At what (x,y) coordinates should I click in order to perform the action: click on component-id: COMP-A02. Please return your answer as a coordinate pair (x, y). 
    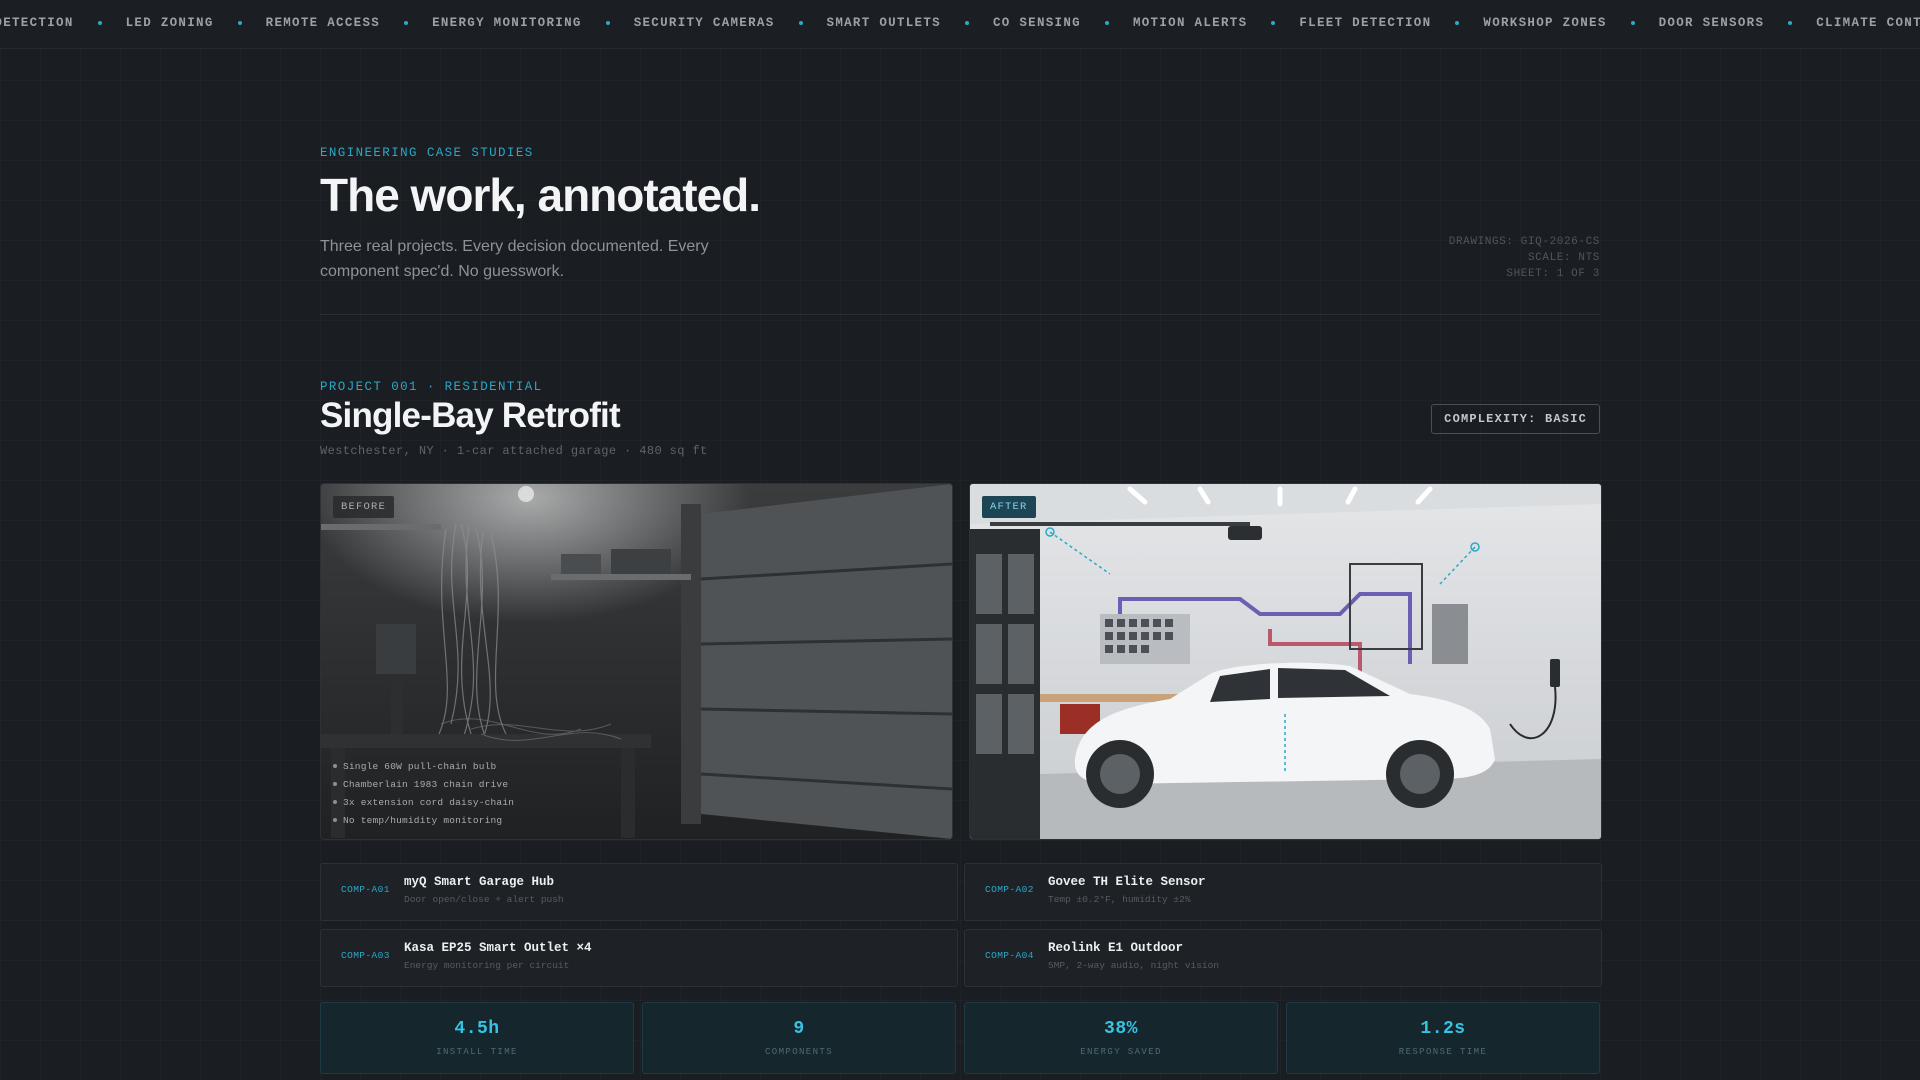
    Looking at the image, I should click on (1009, 889).